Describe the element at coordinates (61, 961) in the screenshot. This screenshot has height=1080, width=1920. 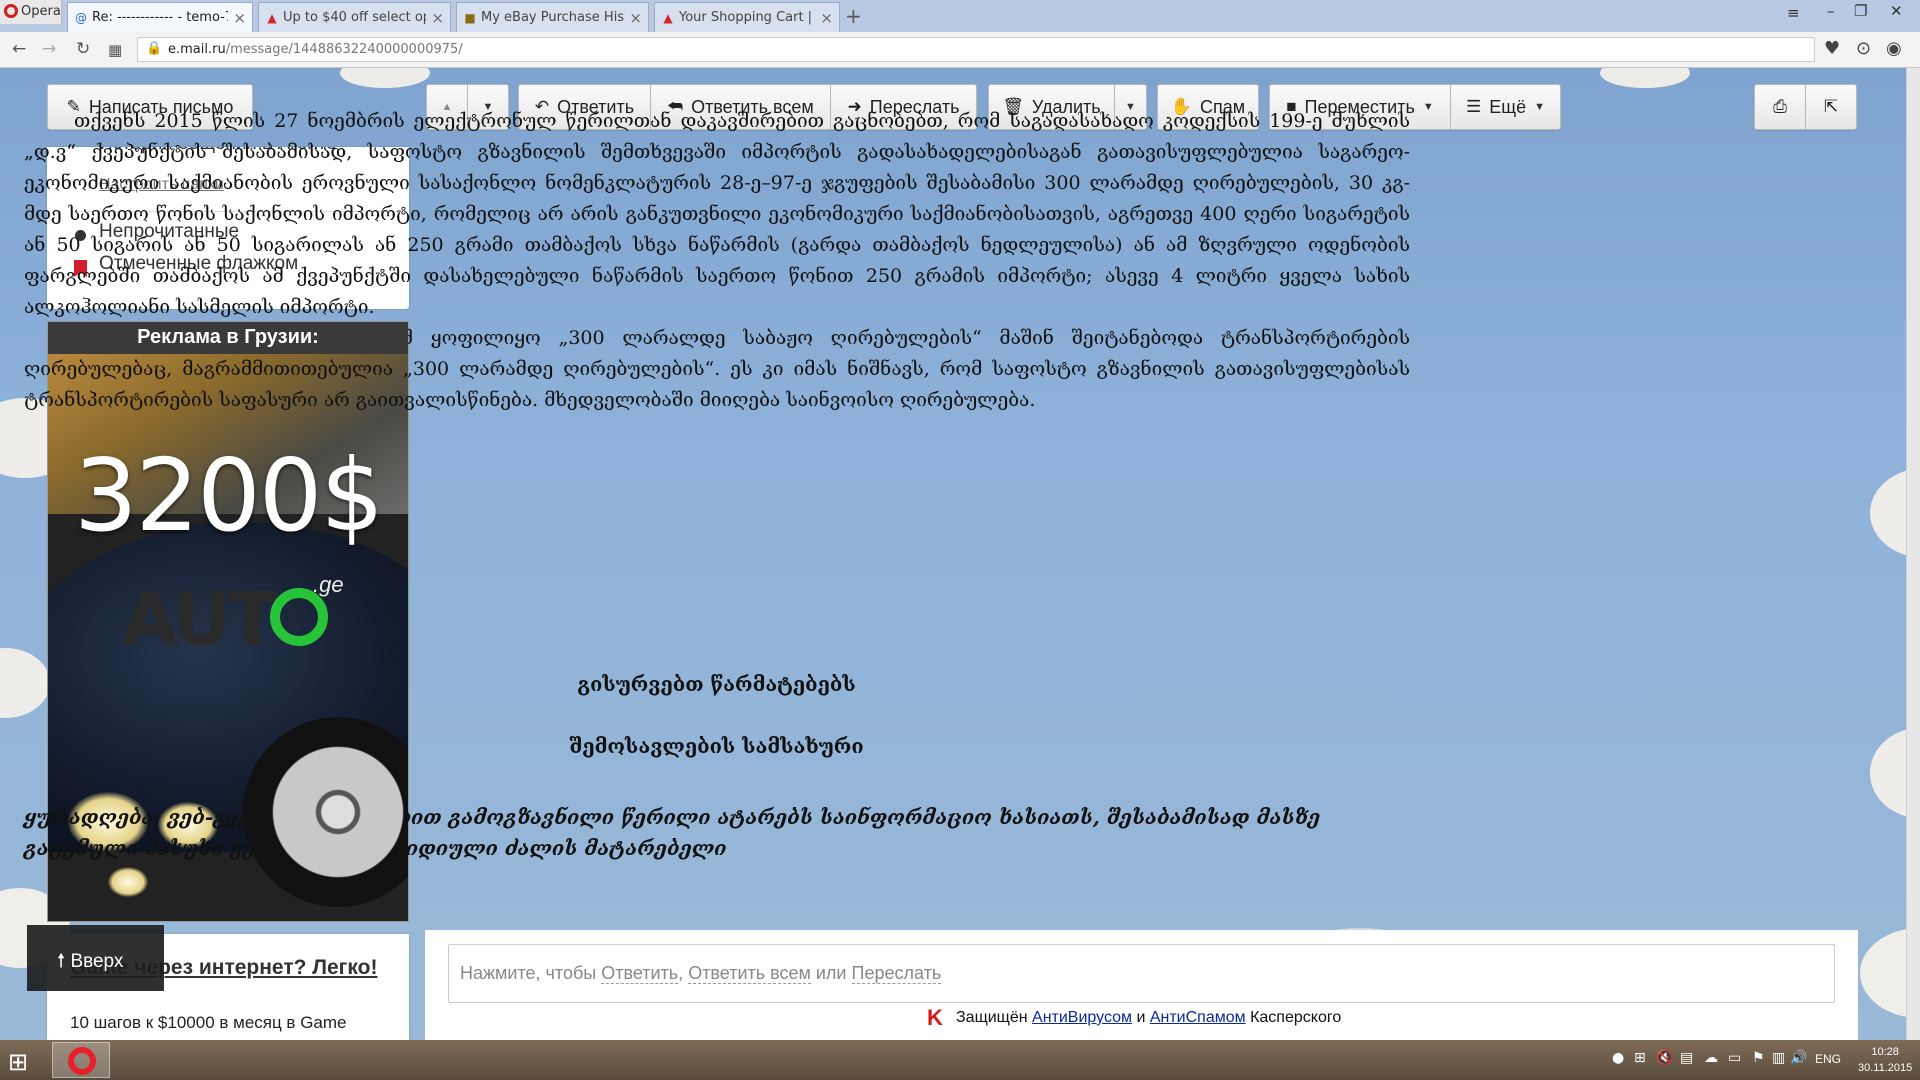
I see `arrow-up-icon: 🠕` at that location.